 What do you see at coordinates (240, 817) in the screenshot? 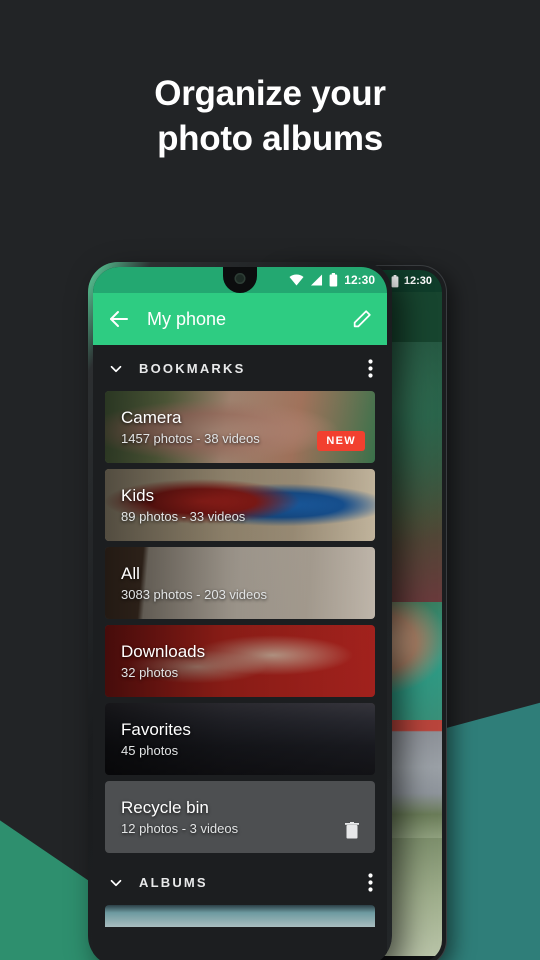
I see `album-row-recycle-bin: Recycle bin 12 photos - 3 videos` at bounding box center [240, 817].